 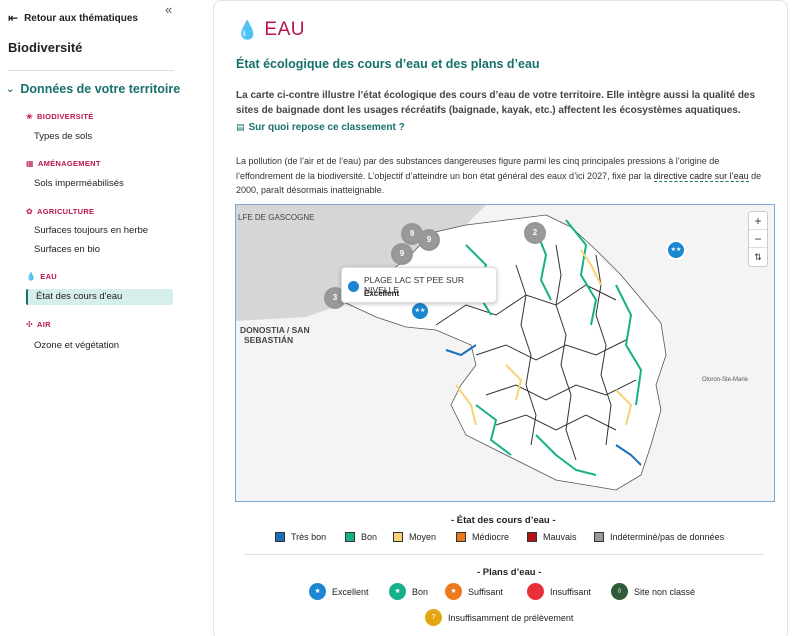 What do you see at coordinates (45, 47) in the screenshot?
I see `sidebar-title: Biodiversité` at bounding box center [45, 47].